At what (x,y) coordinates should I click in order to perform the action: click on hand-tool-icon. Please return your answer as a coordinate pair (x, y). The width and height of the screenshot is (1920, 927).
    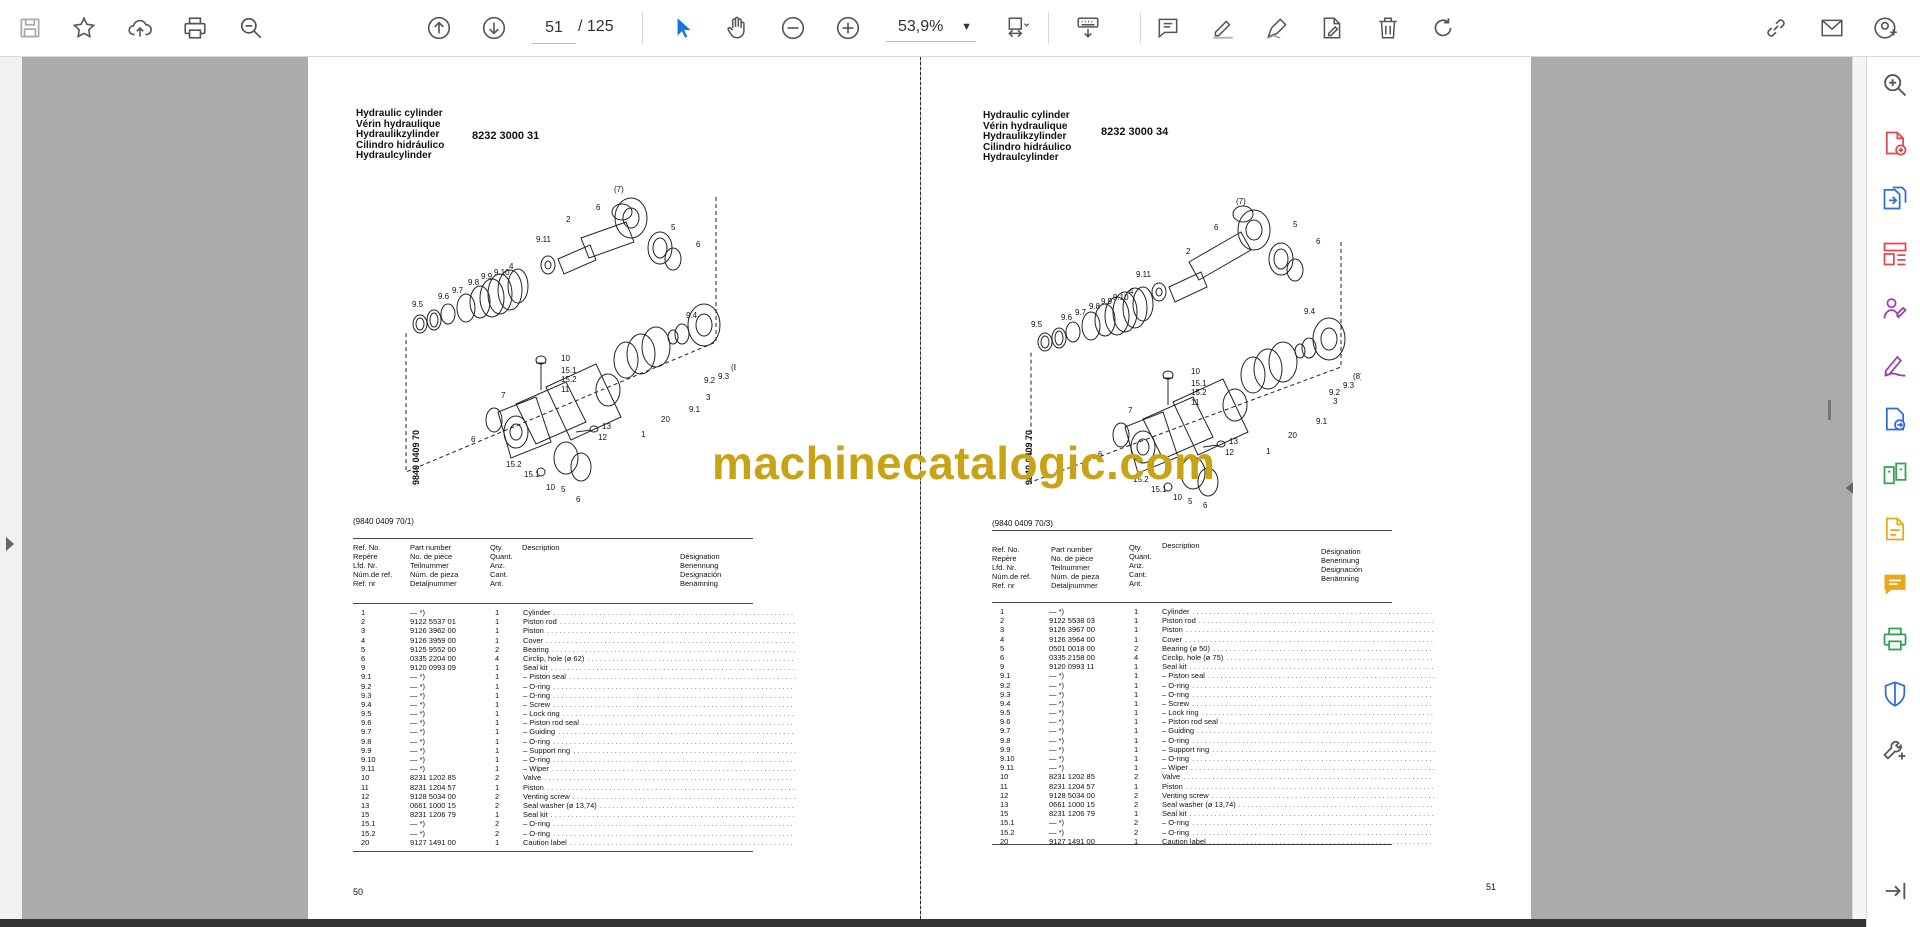
    Looking at the image, I should click on (737, 28).